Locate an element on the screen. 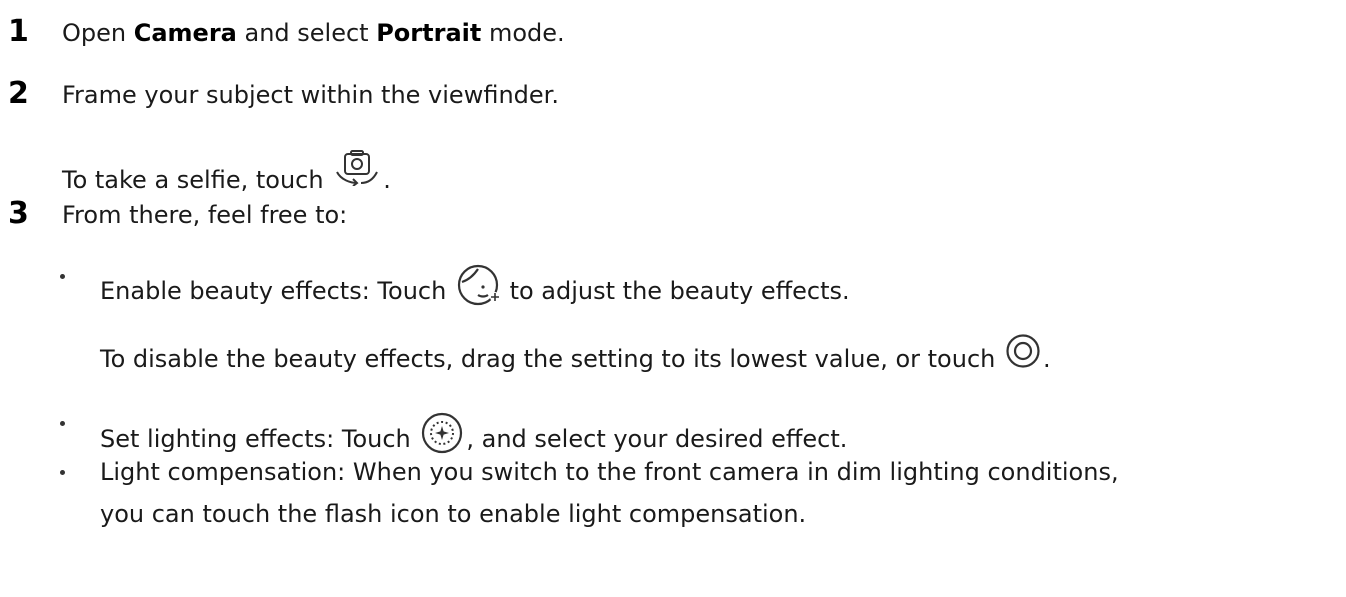 The image size is (1346, 597). step-1-prefix: Open is located at coordinates (98, 33).